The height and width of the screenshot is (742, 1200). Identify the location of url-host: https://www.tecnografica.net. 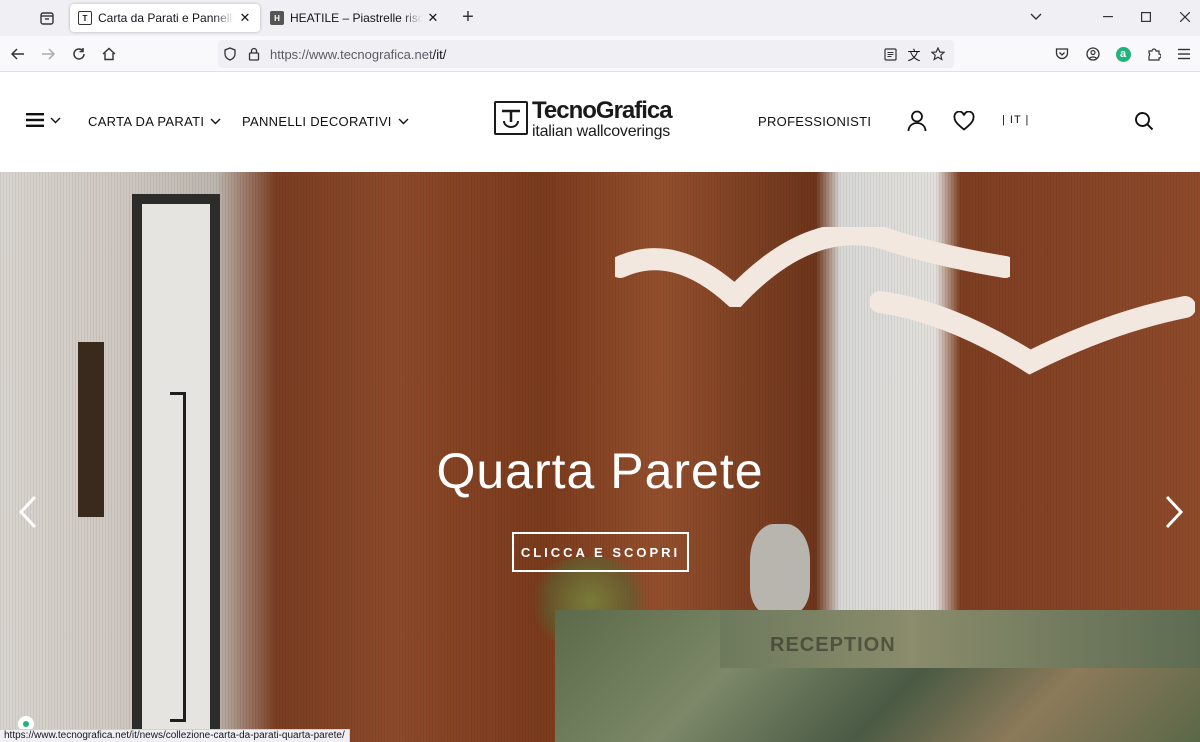
(351, 54).